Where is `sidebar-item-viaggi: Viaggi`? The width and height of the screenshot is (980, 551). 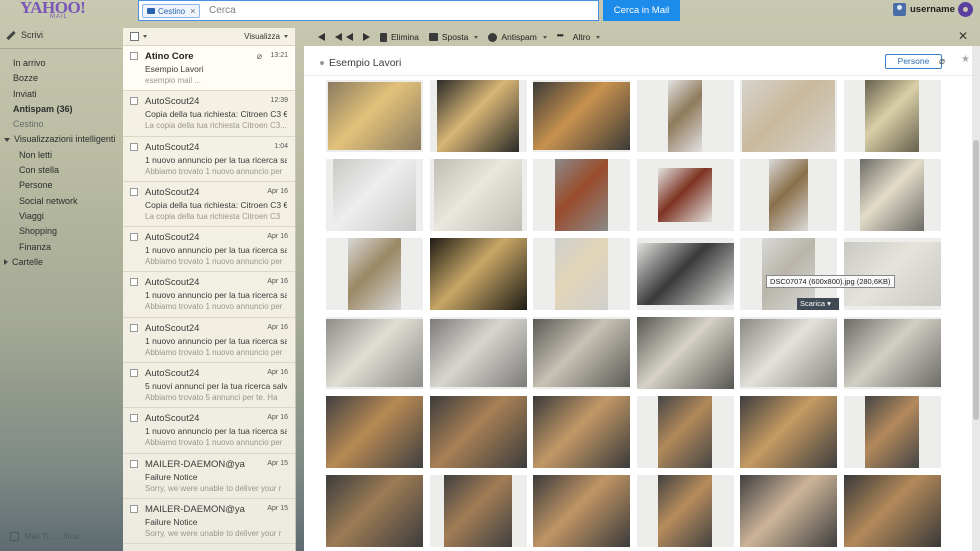
sidebar-item-viaggi: Viaggi is located at coordinates (61, 216).